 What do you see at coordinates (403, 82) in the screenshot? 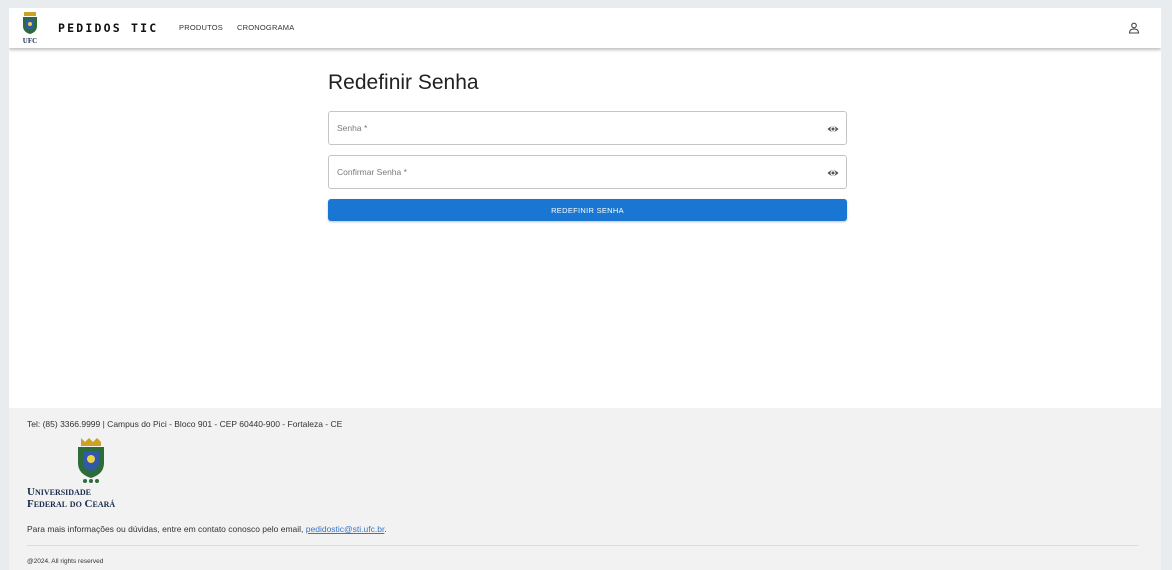
I see `page-title: Redefinir Senha` at bounding box center [403, 82].